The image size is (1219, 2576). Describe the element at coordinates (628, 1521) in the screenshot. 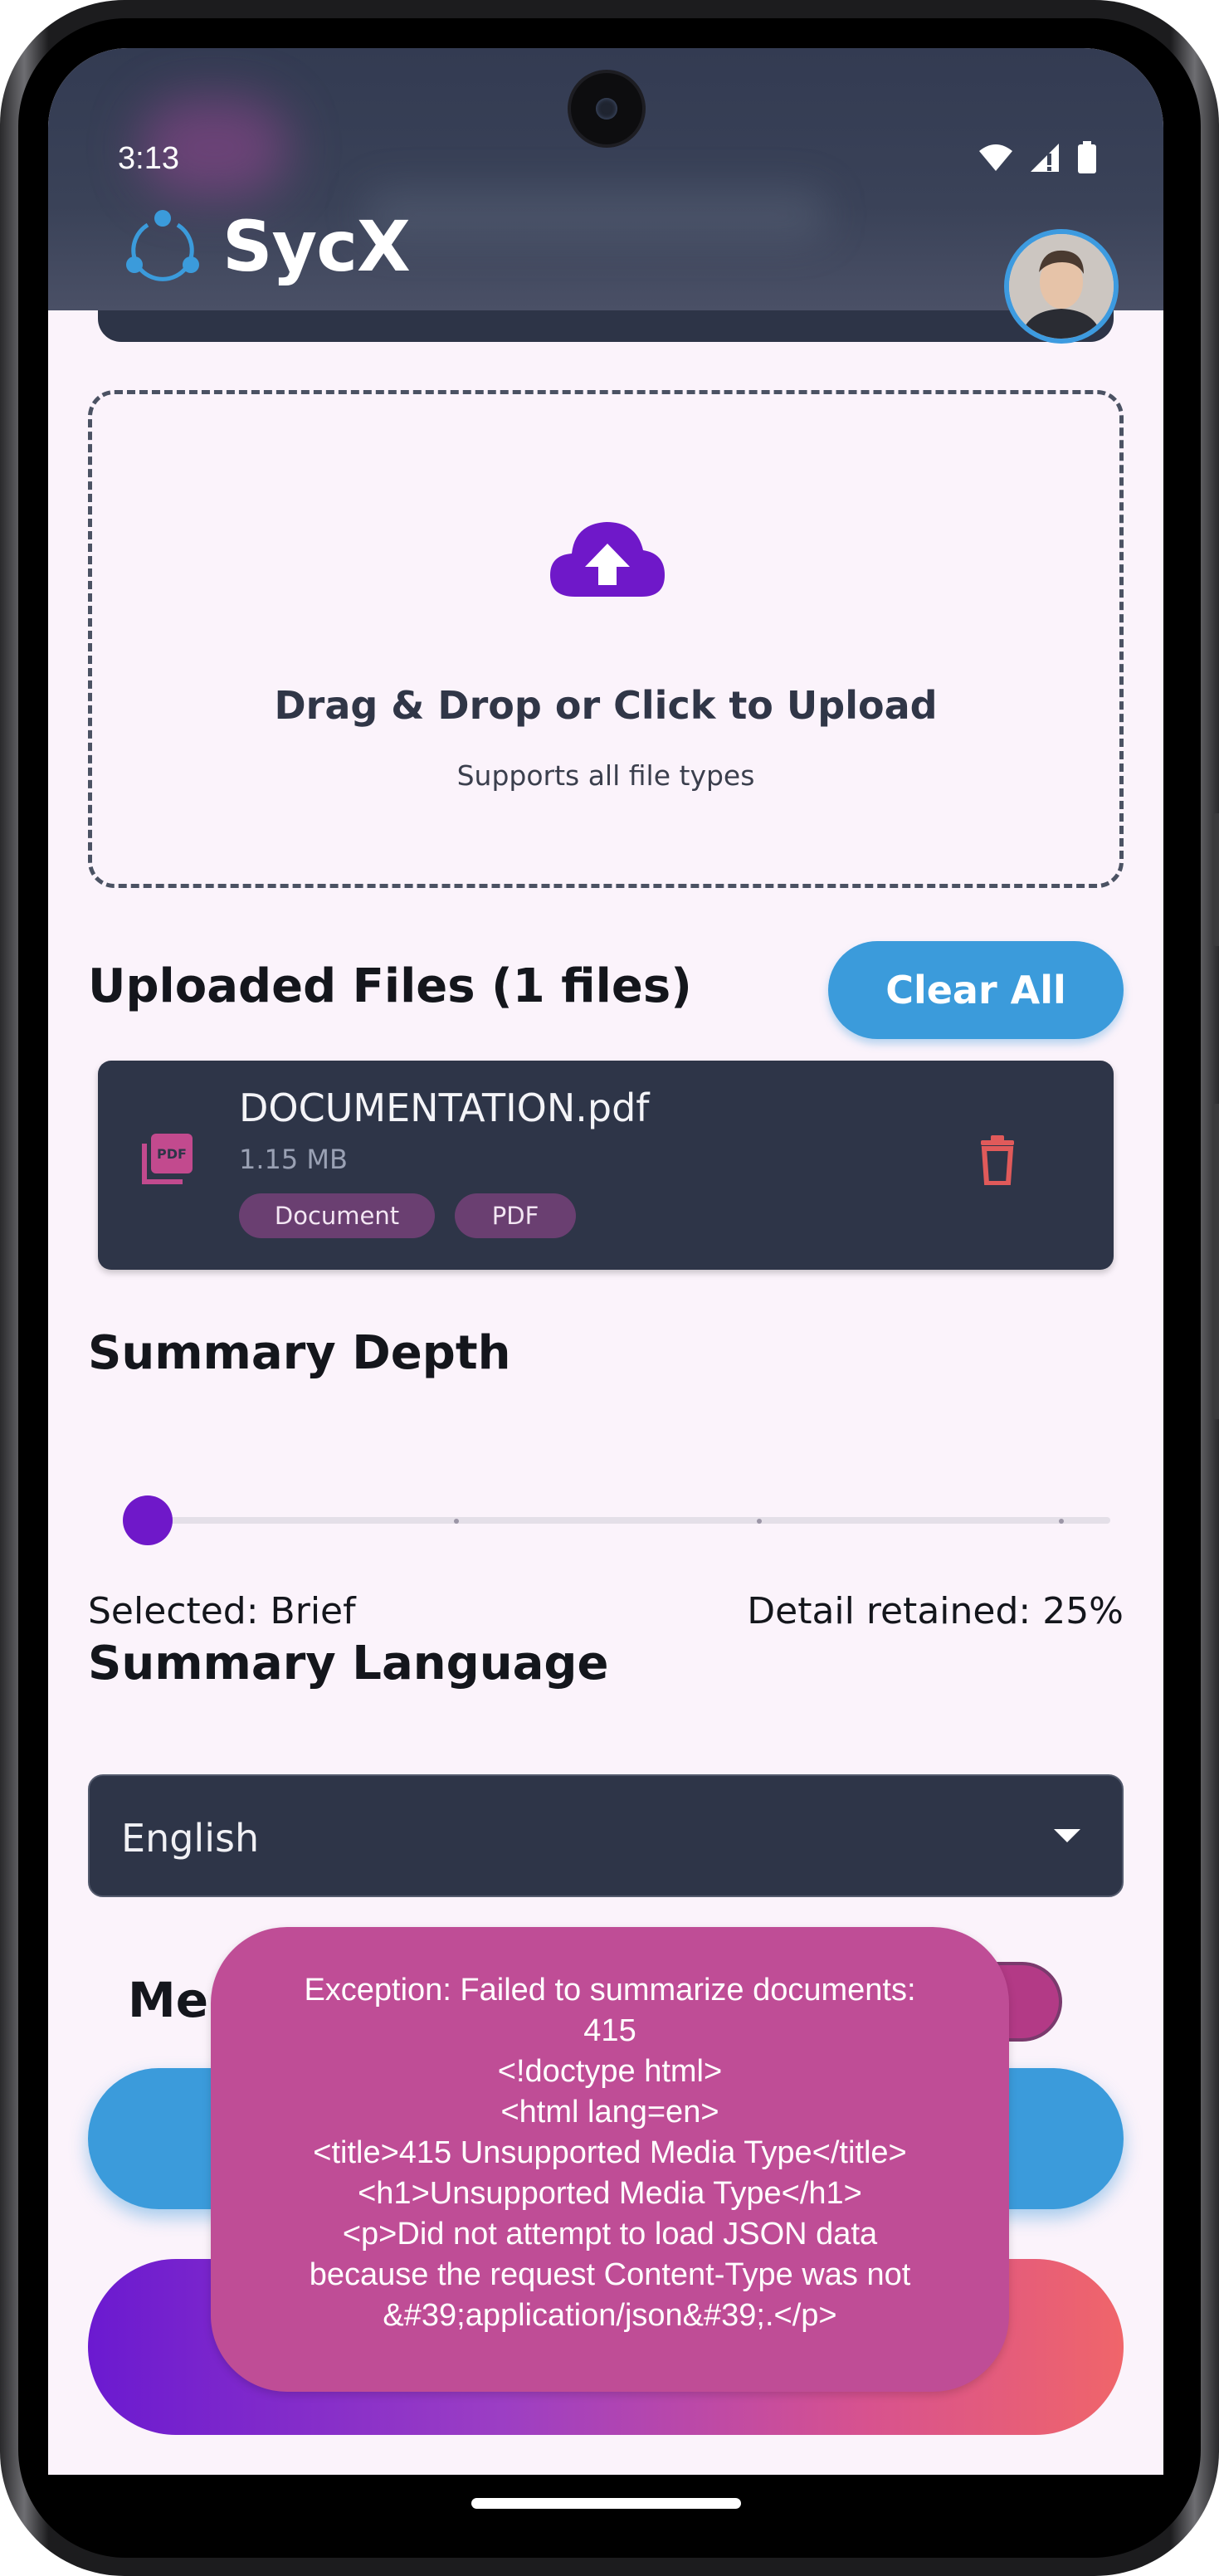

I see `depth-slider-track` at that location.